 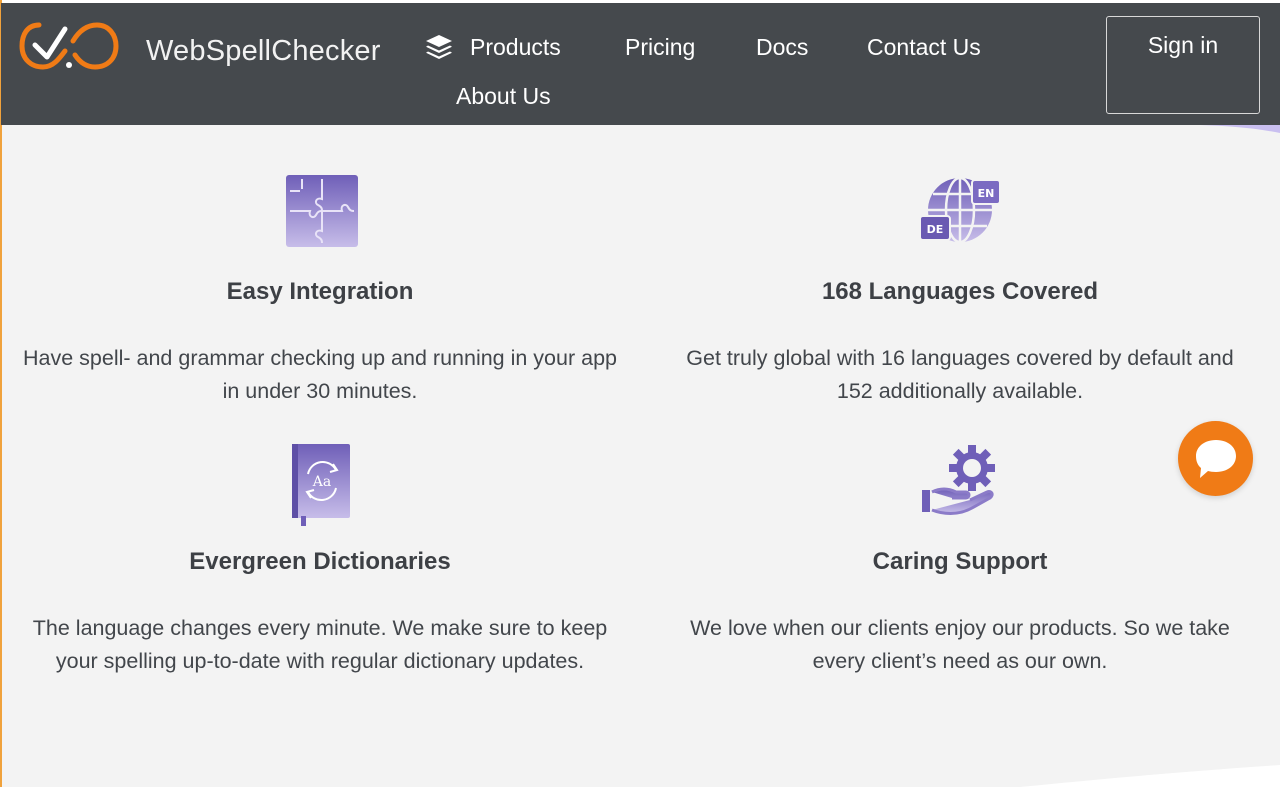 I want to click on book-label: Aa, so click(x=321, y=482).